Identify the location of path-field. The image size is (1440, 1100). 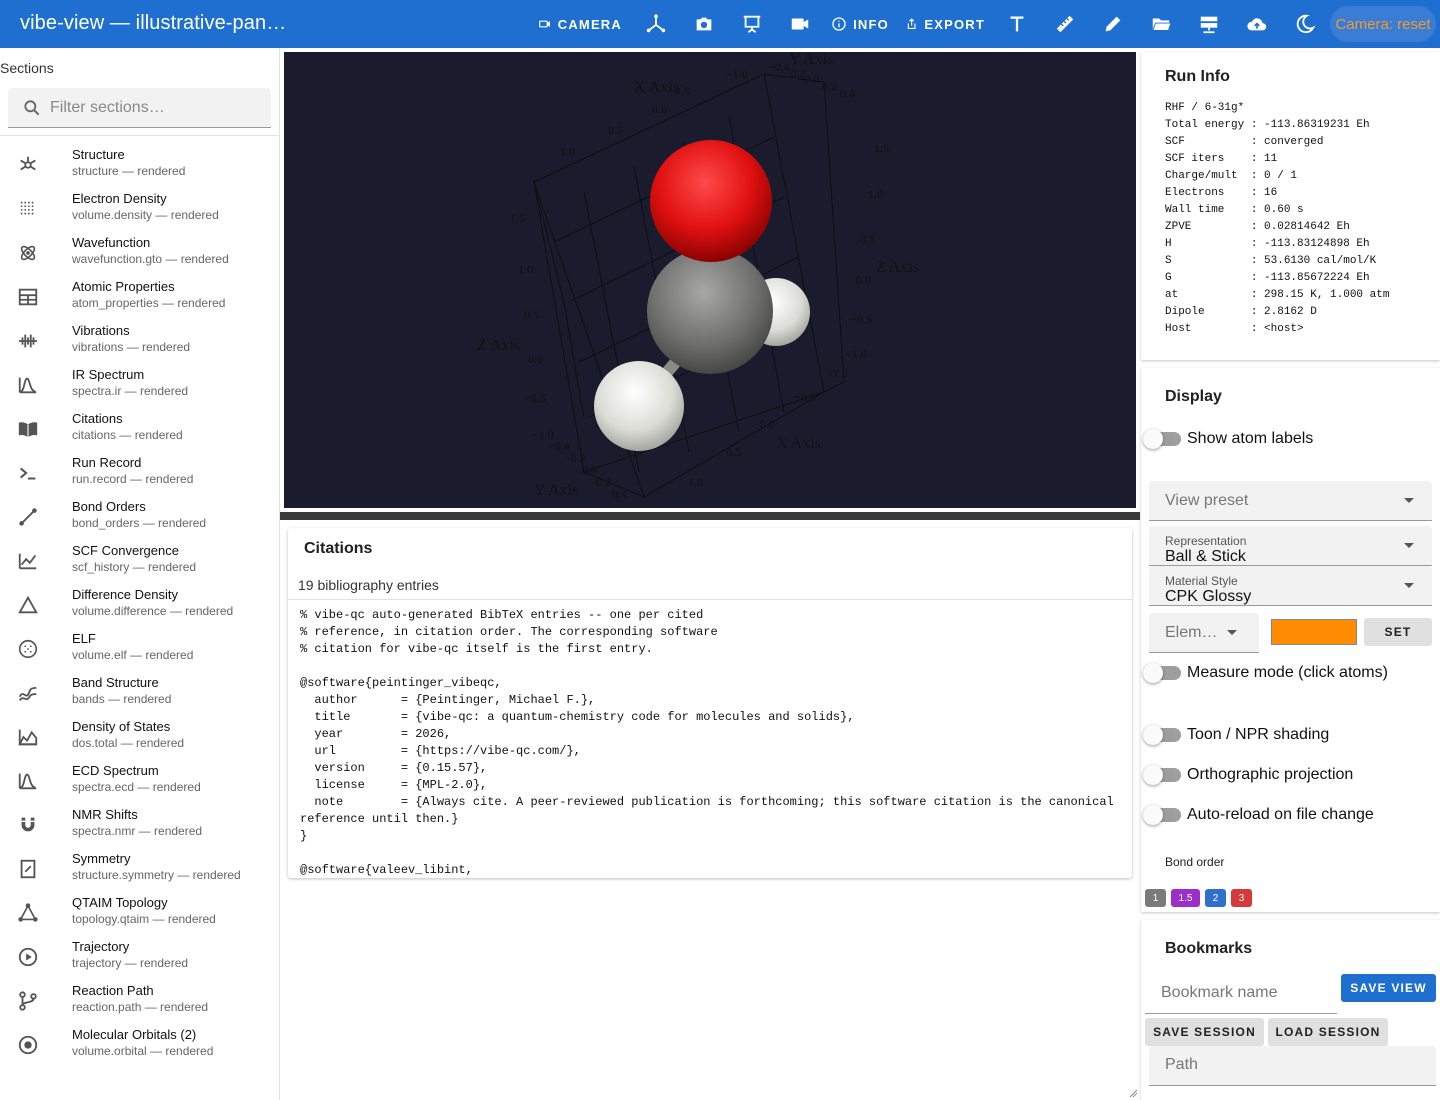
(1292, 1066).